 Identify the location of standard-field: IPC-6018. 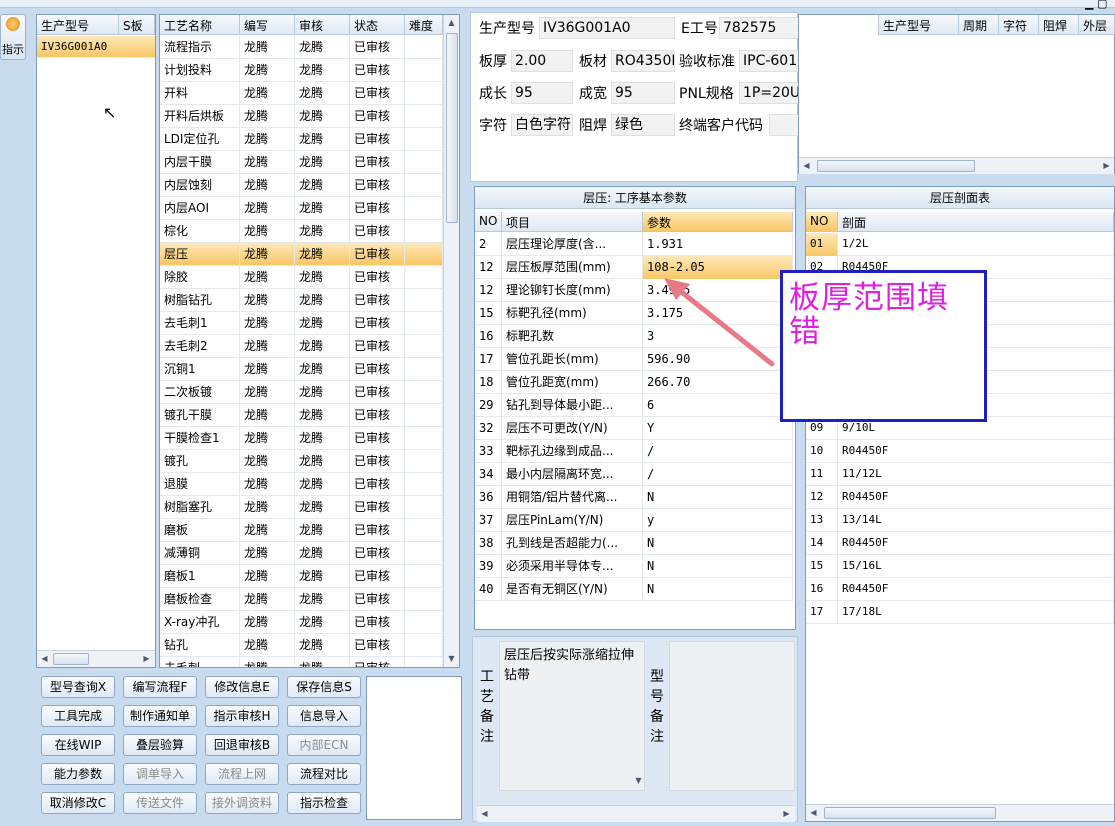
(769, 61).